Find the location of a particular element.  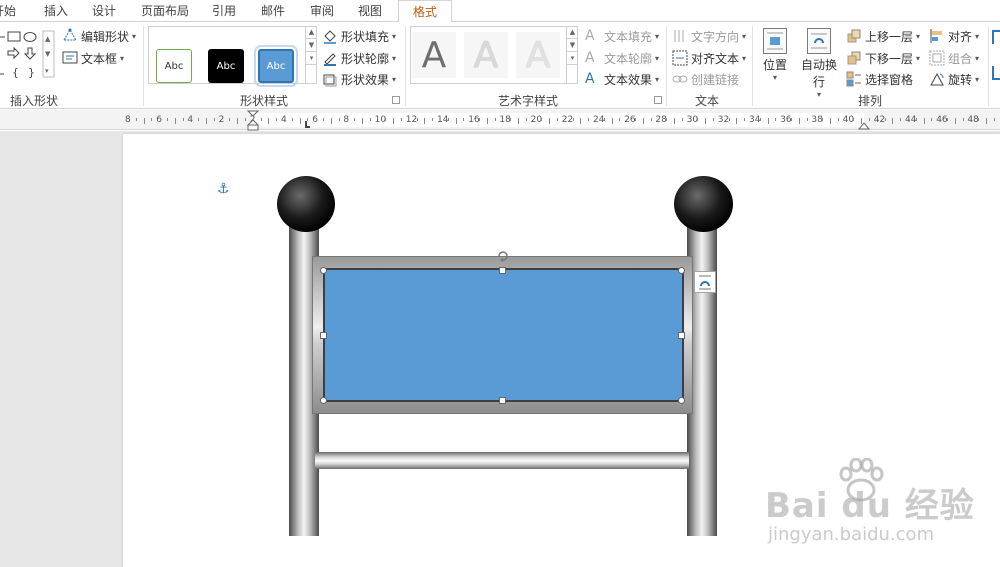

tab-mailings: 邮件 is located at coordinates (273, 11).